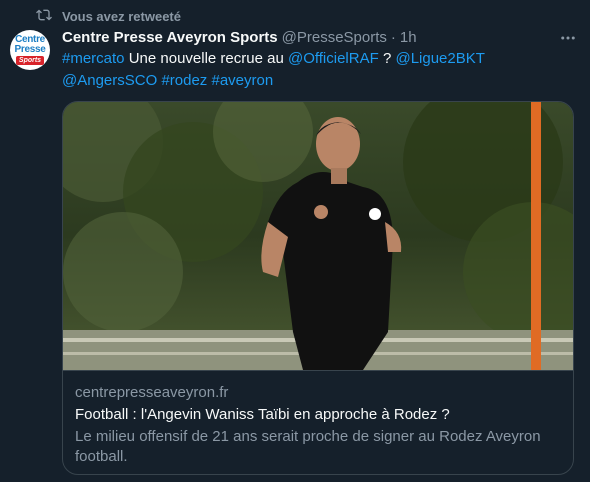  Describe the element at coordinates (242, 80) in the screenshot. I see `hashtag-aveyron: #aveyron` at that location.